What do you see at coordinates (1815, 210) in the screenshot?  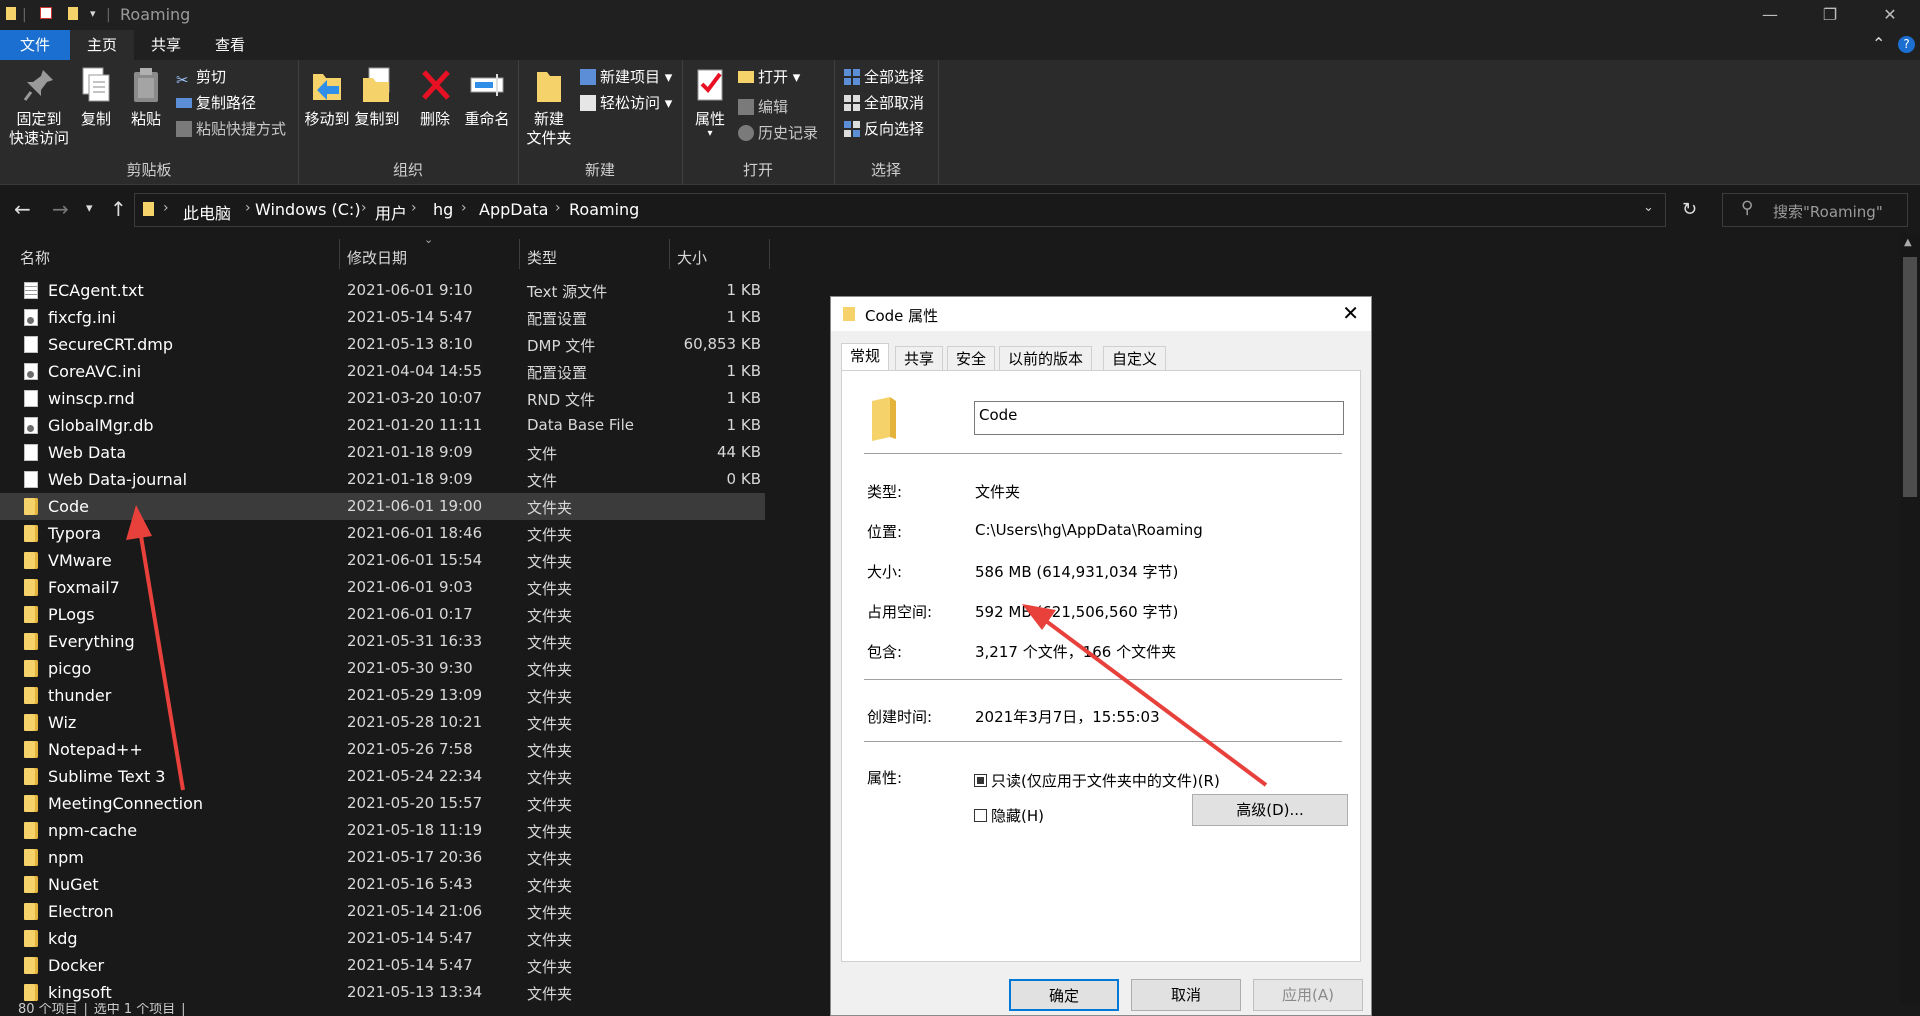 I see `search-box: ⚲ 搜索"Roaming"` at bounding box center [1815, 210].